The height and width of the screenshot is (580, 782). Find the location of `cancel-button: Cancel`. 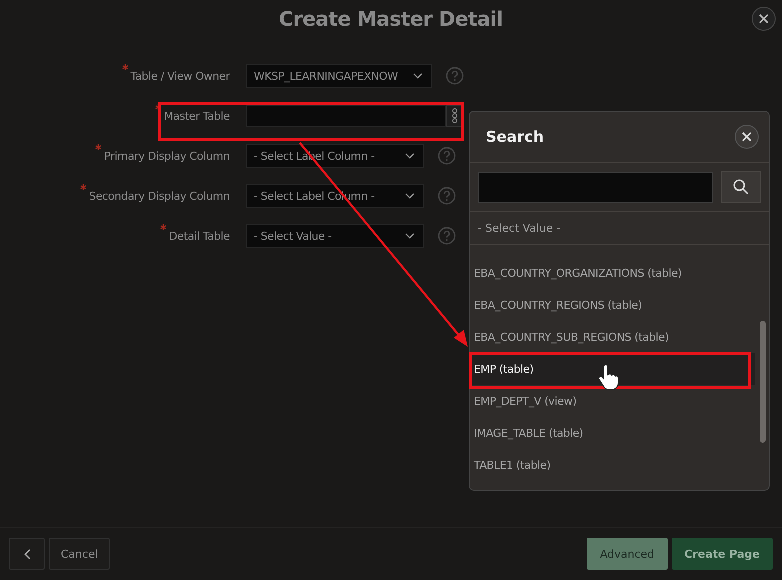

cancel-button: Cancel is located at coordinates (79, 554).